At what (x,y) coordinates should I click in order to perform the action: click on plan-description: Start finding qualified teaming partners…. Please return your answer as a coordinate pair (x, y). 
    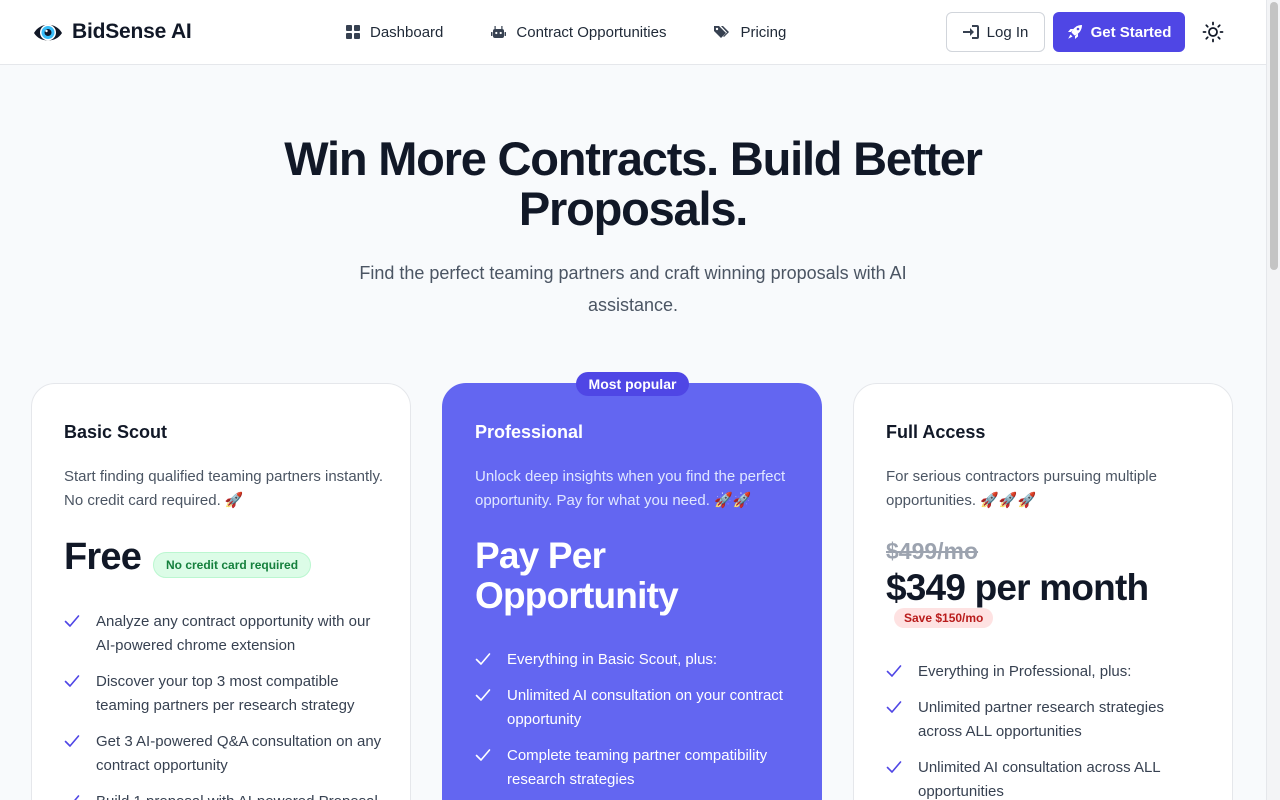
    Looking at the image, I should click on (224, 488).